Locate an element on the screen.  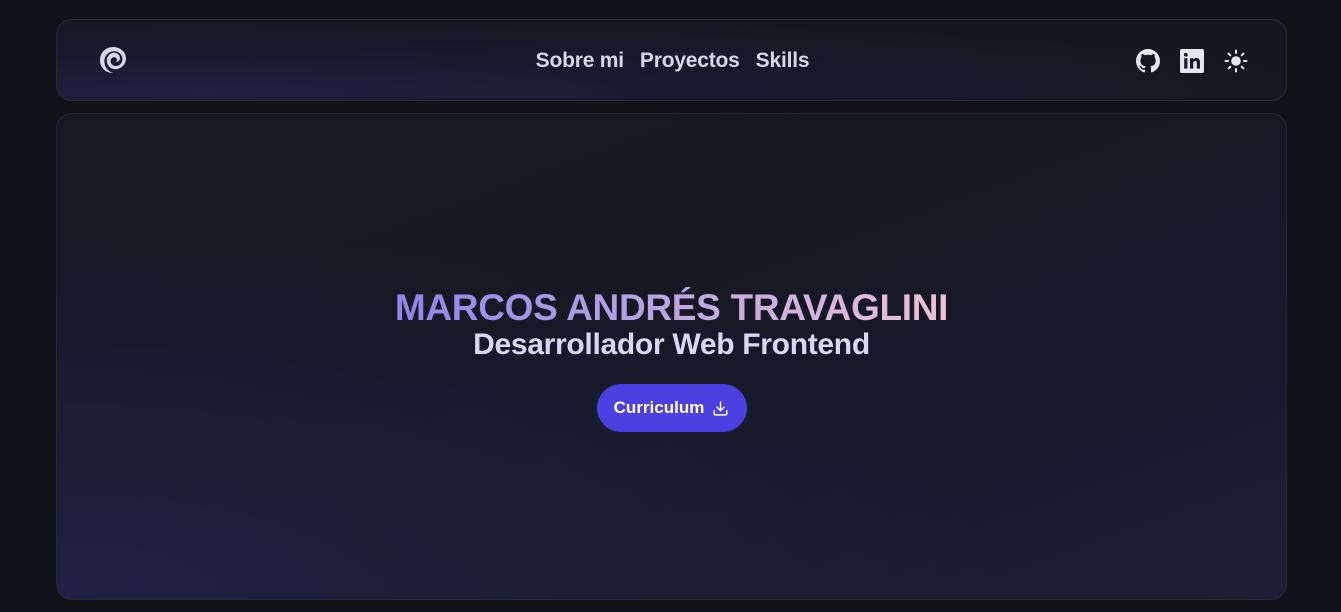
curriculum-download-button: Curriculum is located at coordinates (671, 408).